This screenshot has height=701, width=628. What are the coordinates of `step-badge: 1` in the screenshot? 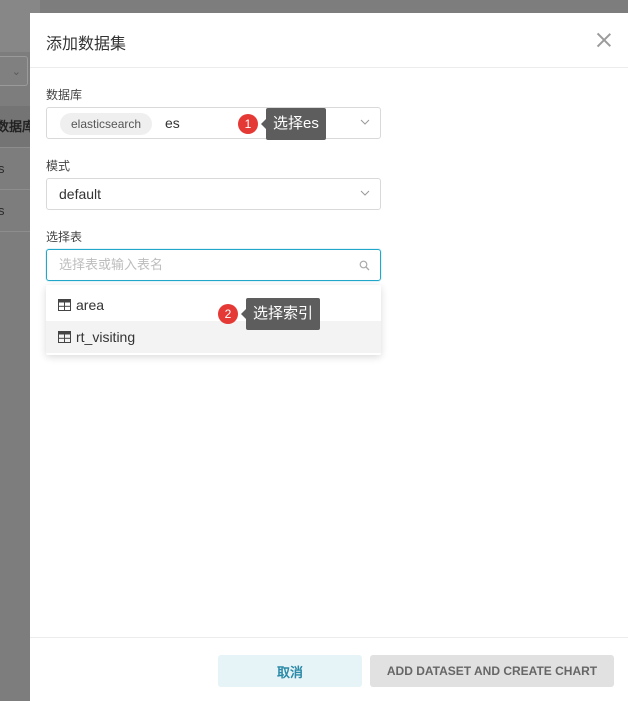 It's located at (248, 124).